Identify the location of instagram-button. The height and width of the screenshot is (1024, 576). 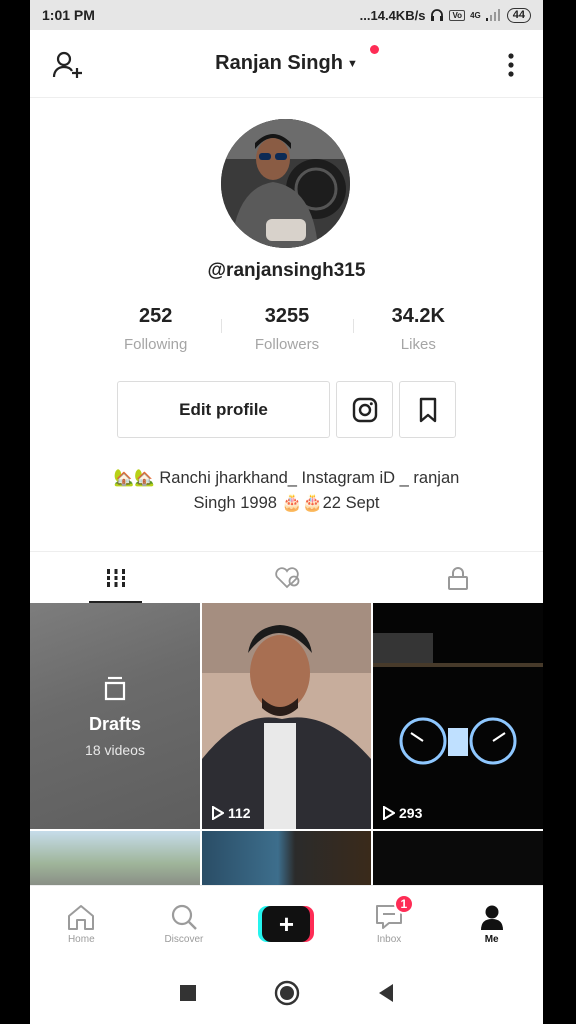
(364, 409).